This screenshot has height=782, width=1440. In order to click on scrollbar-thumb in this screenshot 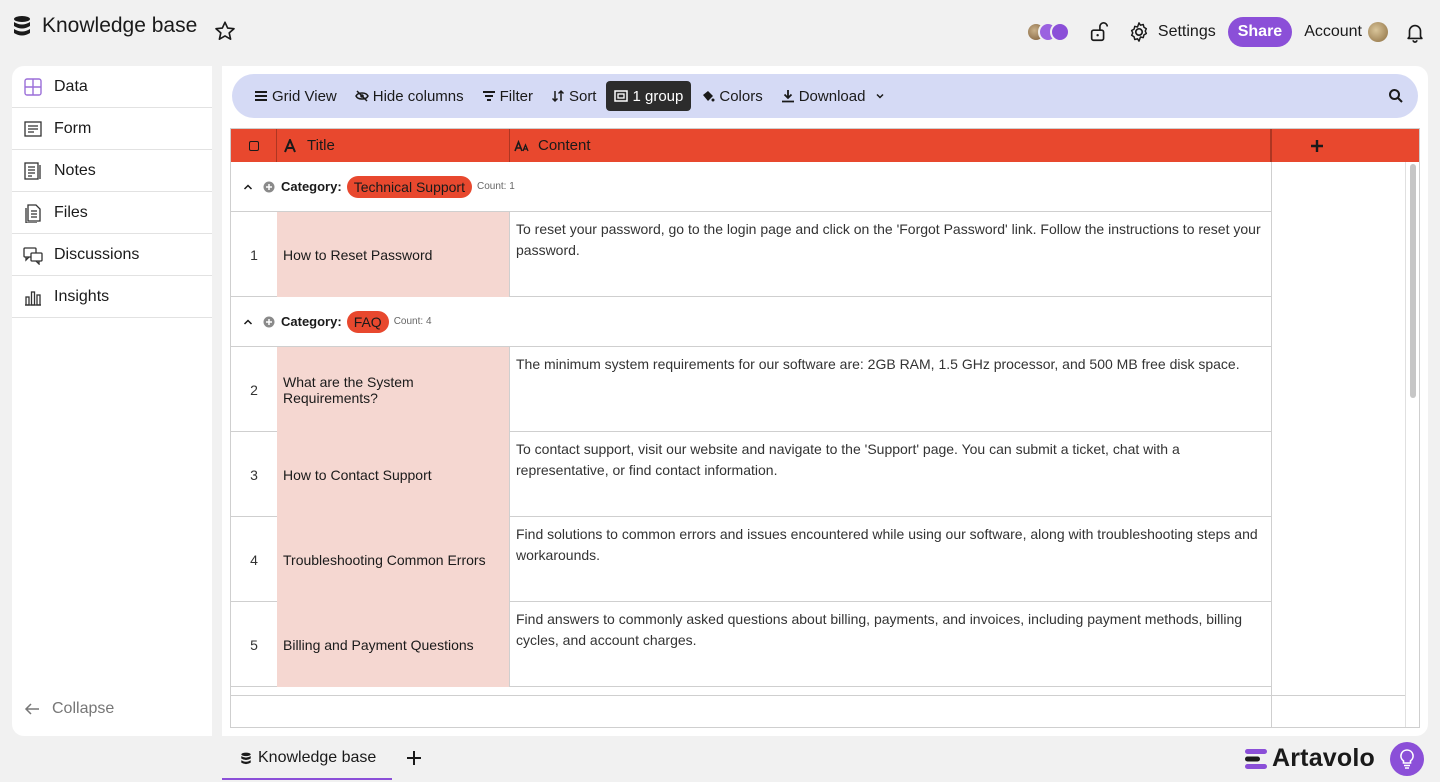, I will do `click(1413, 281)`.